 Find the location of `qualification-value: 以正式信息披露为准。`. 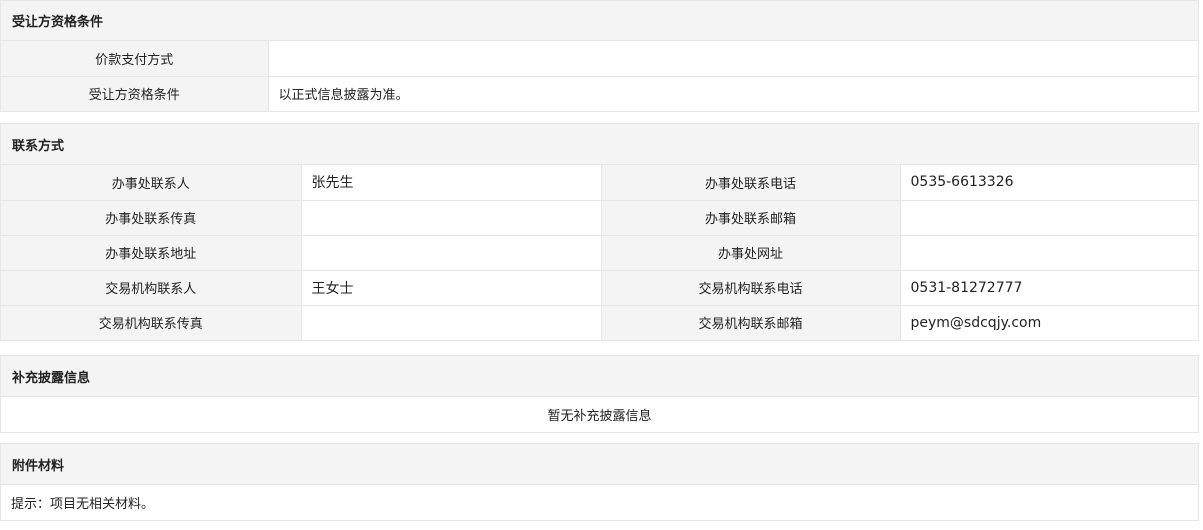

qualification-value: 以正式信息披露为准。 is located at coordinates (732, 93).